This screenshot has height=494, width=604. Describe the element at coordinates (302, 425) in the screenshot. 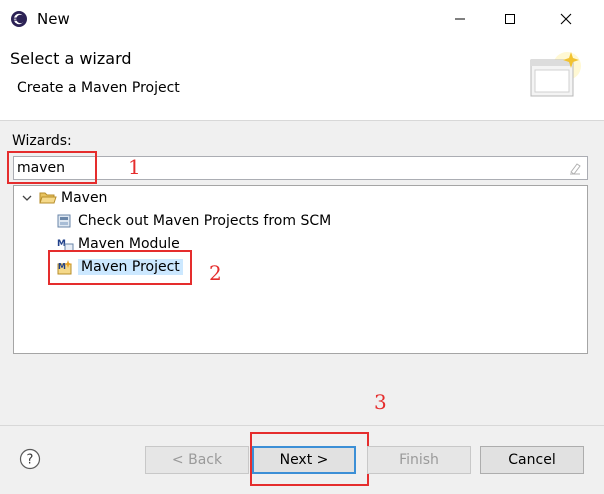

I see `button-bar-separator` at that location.